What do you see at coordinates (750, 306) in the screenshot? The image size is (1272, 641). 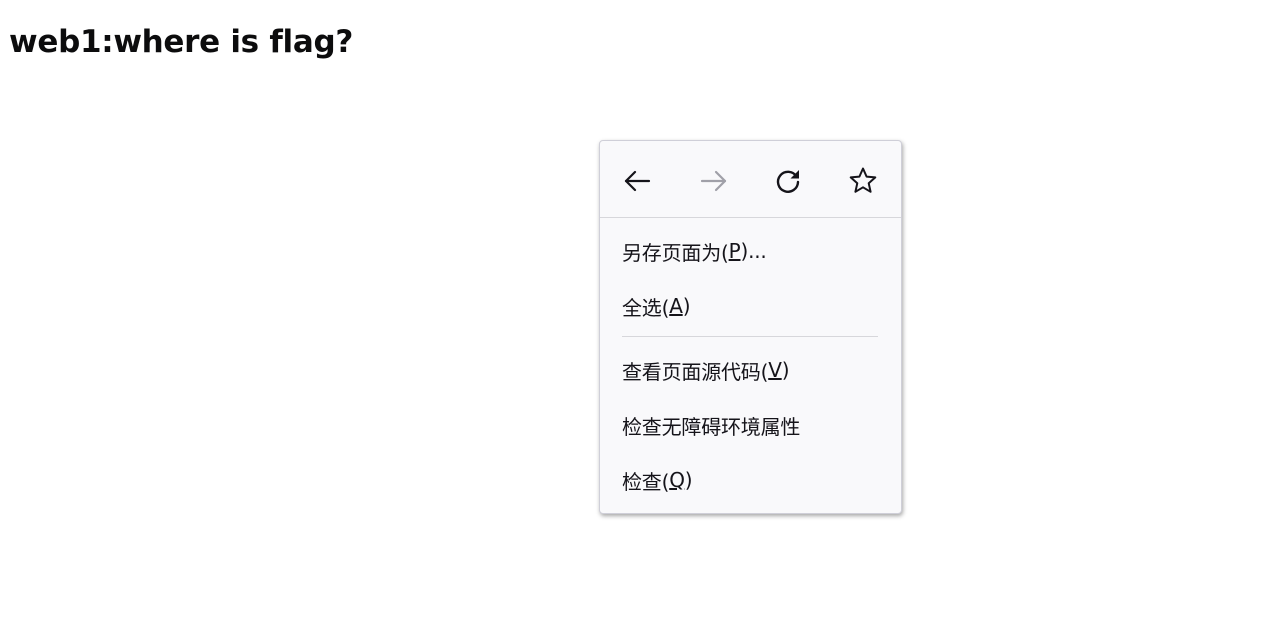 I see `menu-item-select-all: 全选(A)` at bounding box center [750, 306].